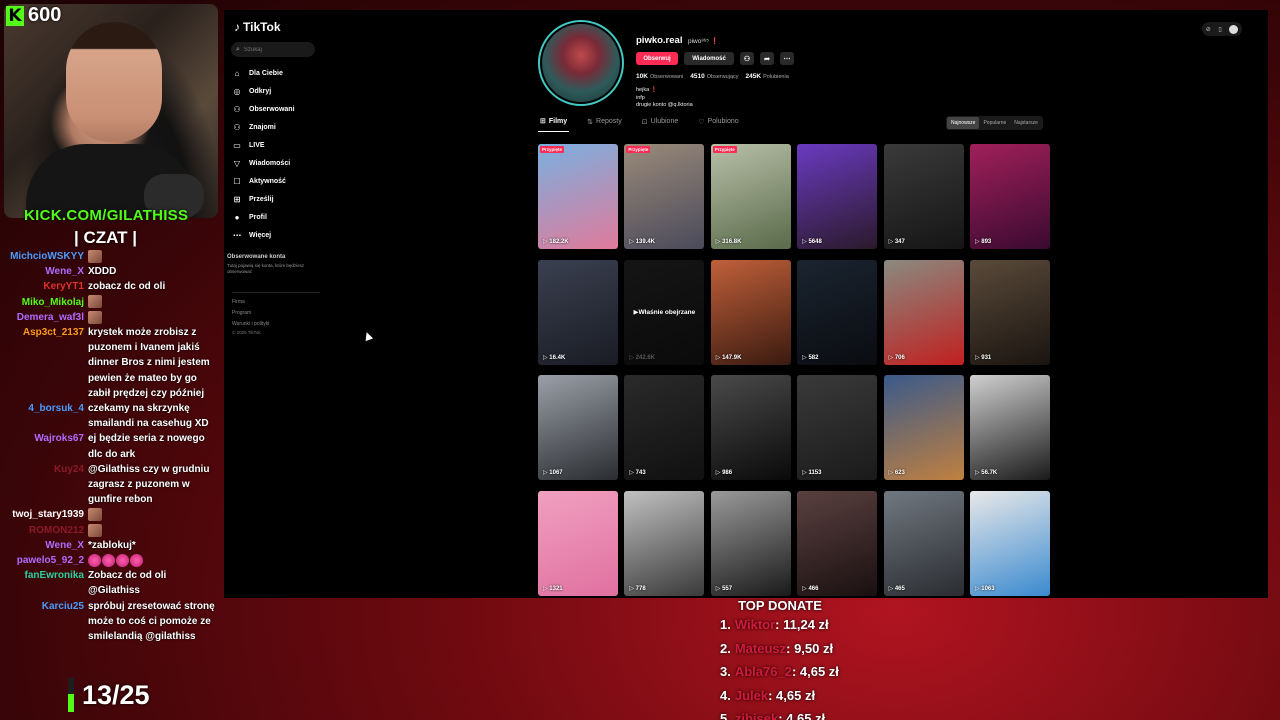 Image resolution: width=1280 pixels, height=720 pixels. I want to click on sidebar-item-profile: ● Profil, so click(263, 217).